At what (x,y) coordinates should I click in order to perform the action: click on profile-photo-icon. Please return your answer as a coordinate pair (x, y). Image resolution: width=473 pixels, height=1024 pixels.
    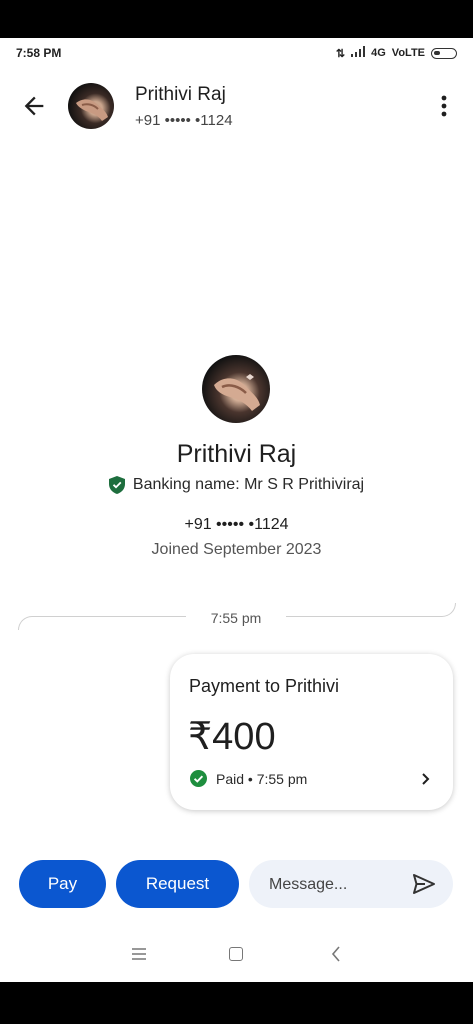
    Looking at the image, I should click on (237, 392).